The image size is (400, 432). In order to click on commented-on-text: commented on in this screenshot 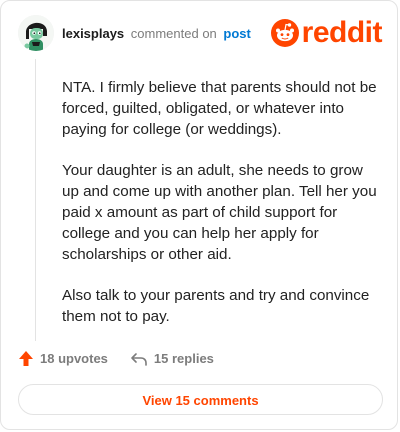, I will do `click(173, 33)`.